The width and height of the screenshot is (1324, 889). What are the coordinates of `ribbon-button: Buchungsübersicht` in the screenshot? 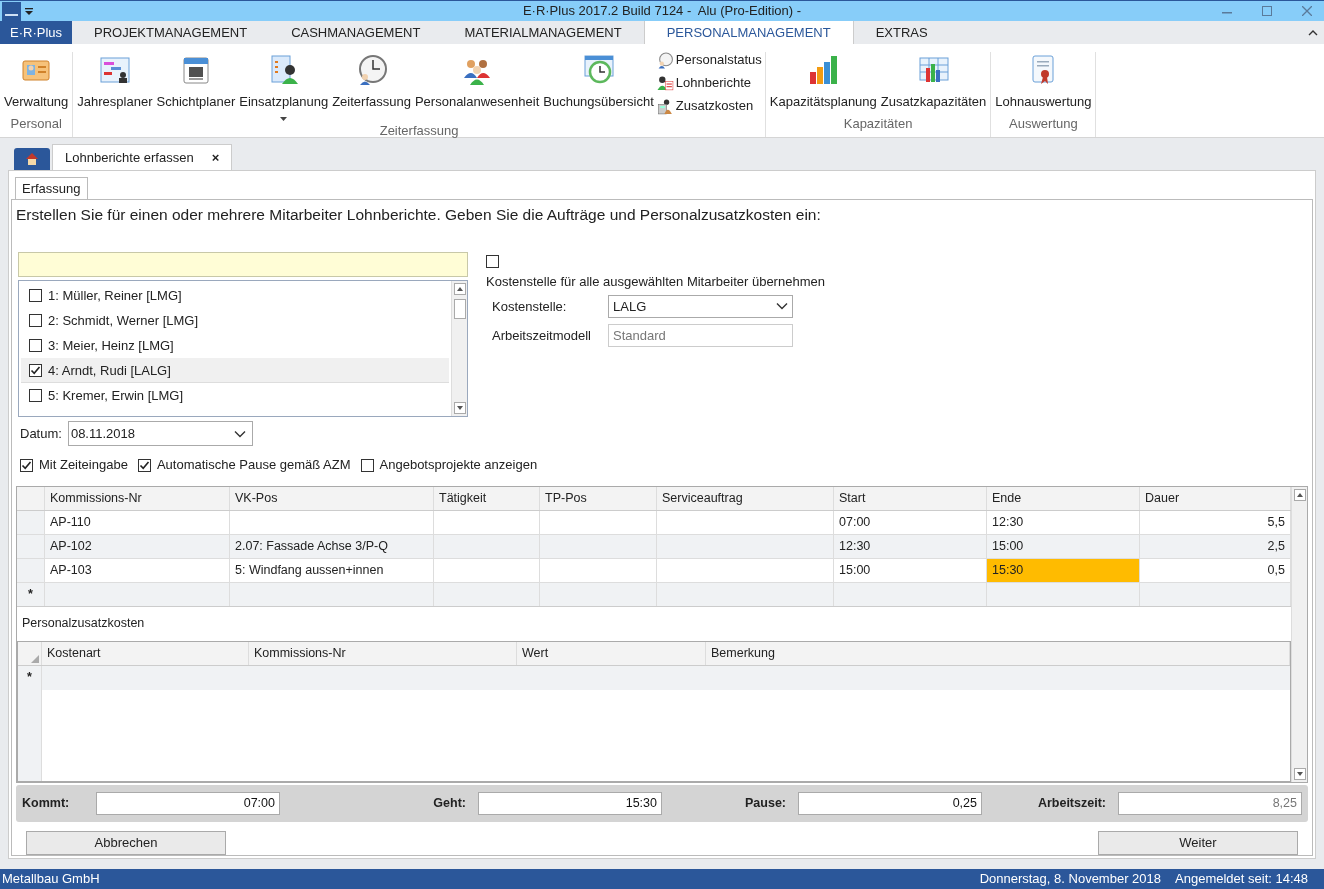 It's located at (598, 86).